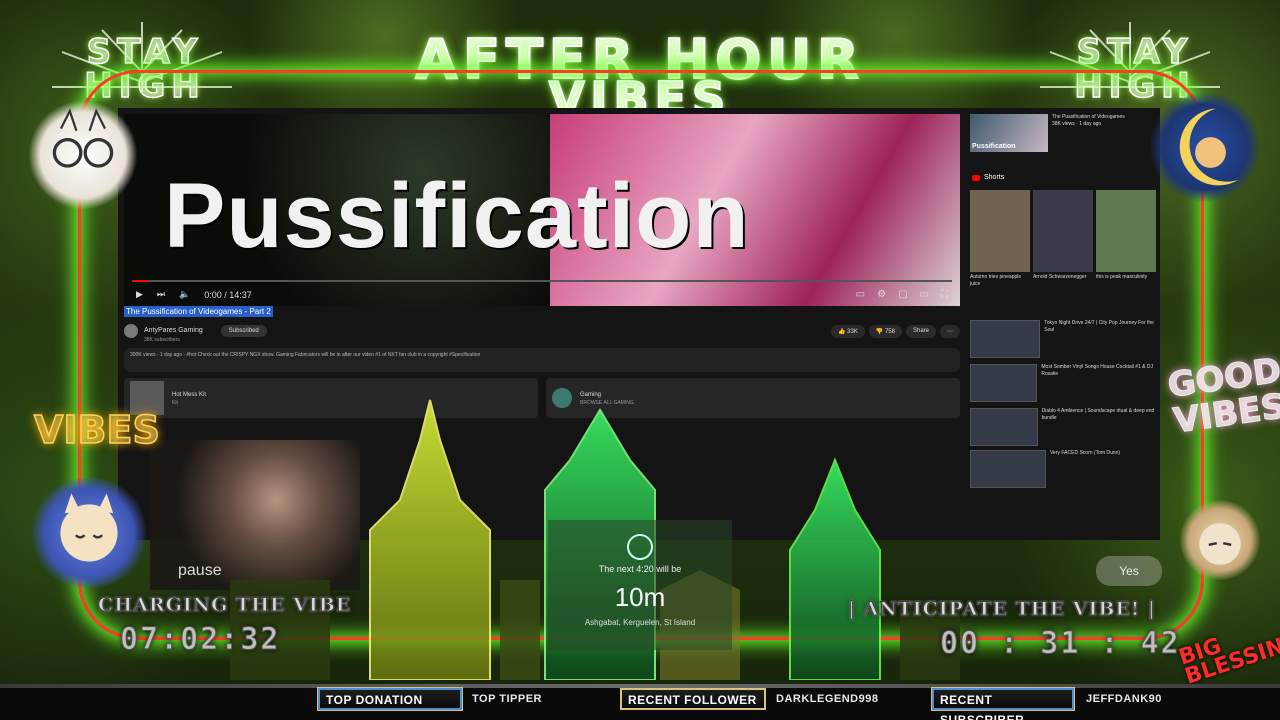 The width and height of the screenshot is (1280, 720). I want to click on recent-subscriber-name: JEFFDANK90, so click(1124, 699).